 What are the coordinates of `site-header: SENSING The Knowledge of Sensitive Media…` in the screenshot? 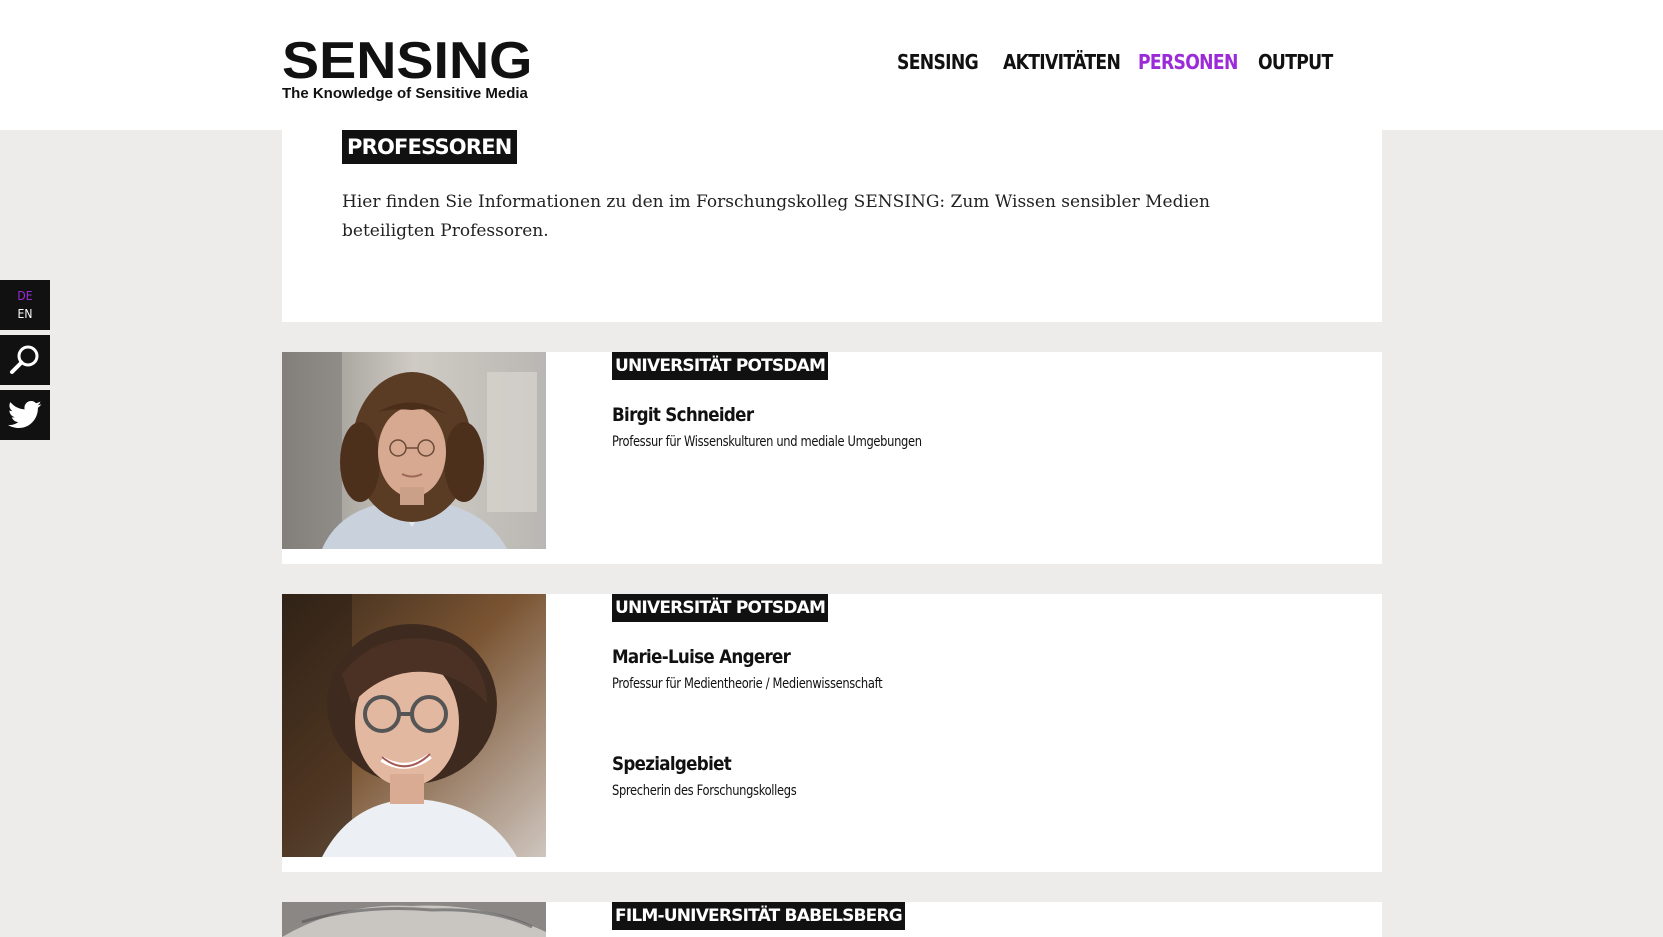 It's located at (831, 65).